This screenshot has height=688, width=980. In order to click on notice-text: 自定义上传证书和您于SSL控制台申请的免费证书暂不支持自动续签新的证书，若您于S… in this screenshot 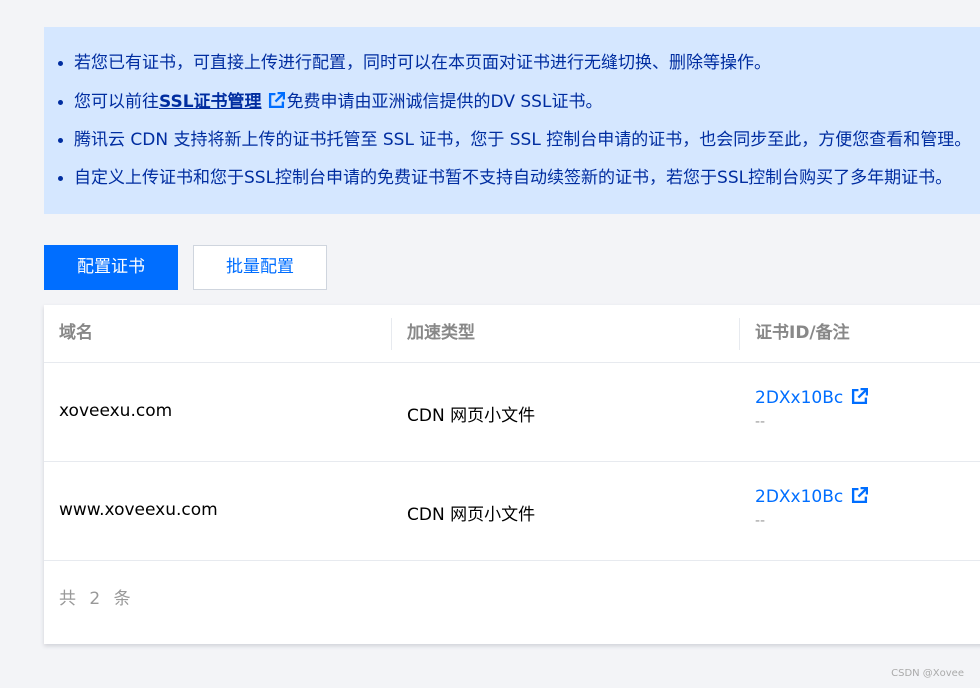, I will do `click(513, 178)`.